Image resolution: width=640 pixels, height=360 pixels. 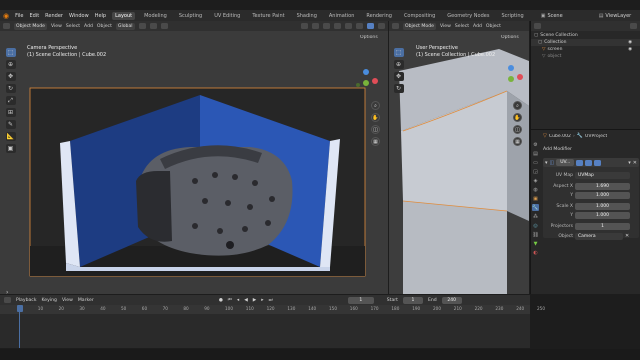 I want to click on transform-tool-icon: ⊞, so click(x=10, y=112).